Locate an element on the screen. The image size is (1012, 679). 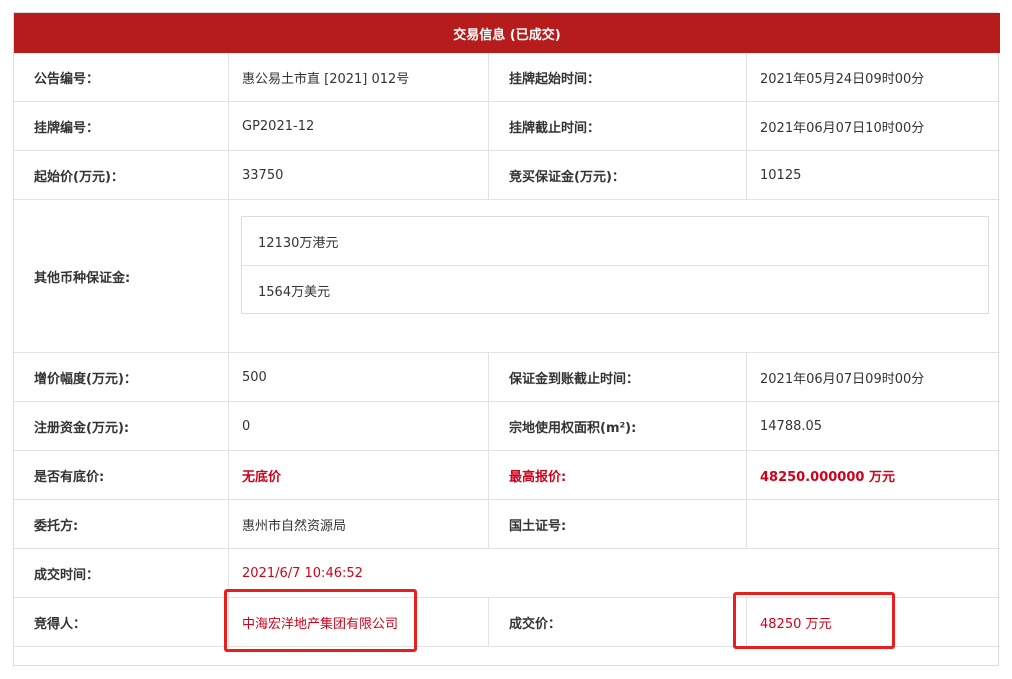
deal-price-value: 48250 万元 is located at coordinates (873, 622).